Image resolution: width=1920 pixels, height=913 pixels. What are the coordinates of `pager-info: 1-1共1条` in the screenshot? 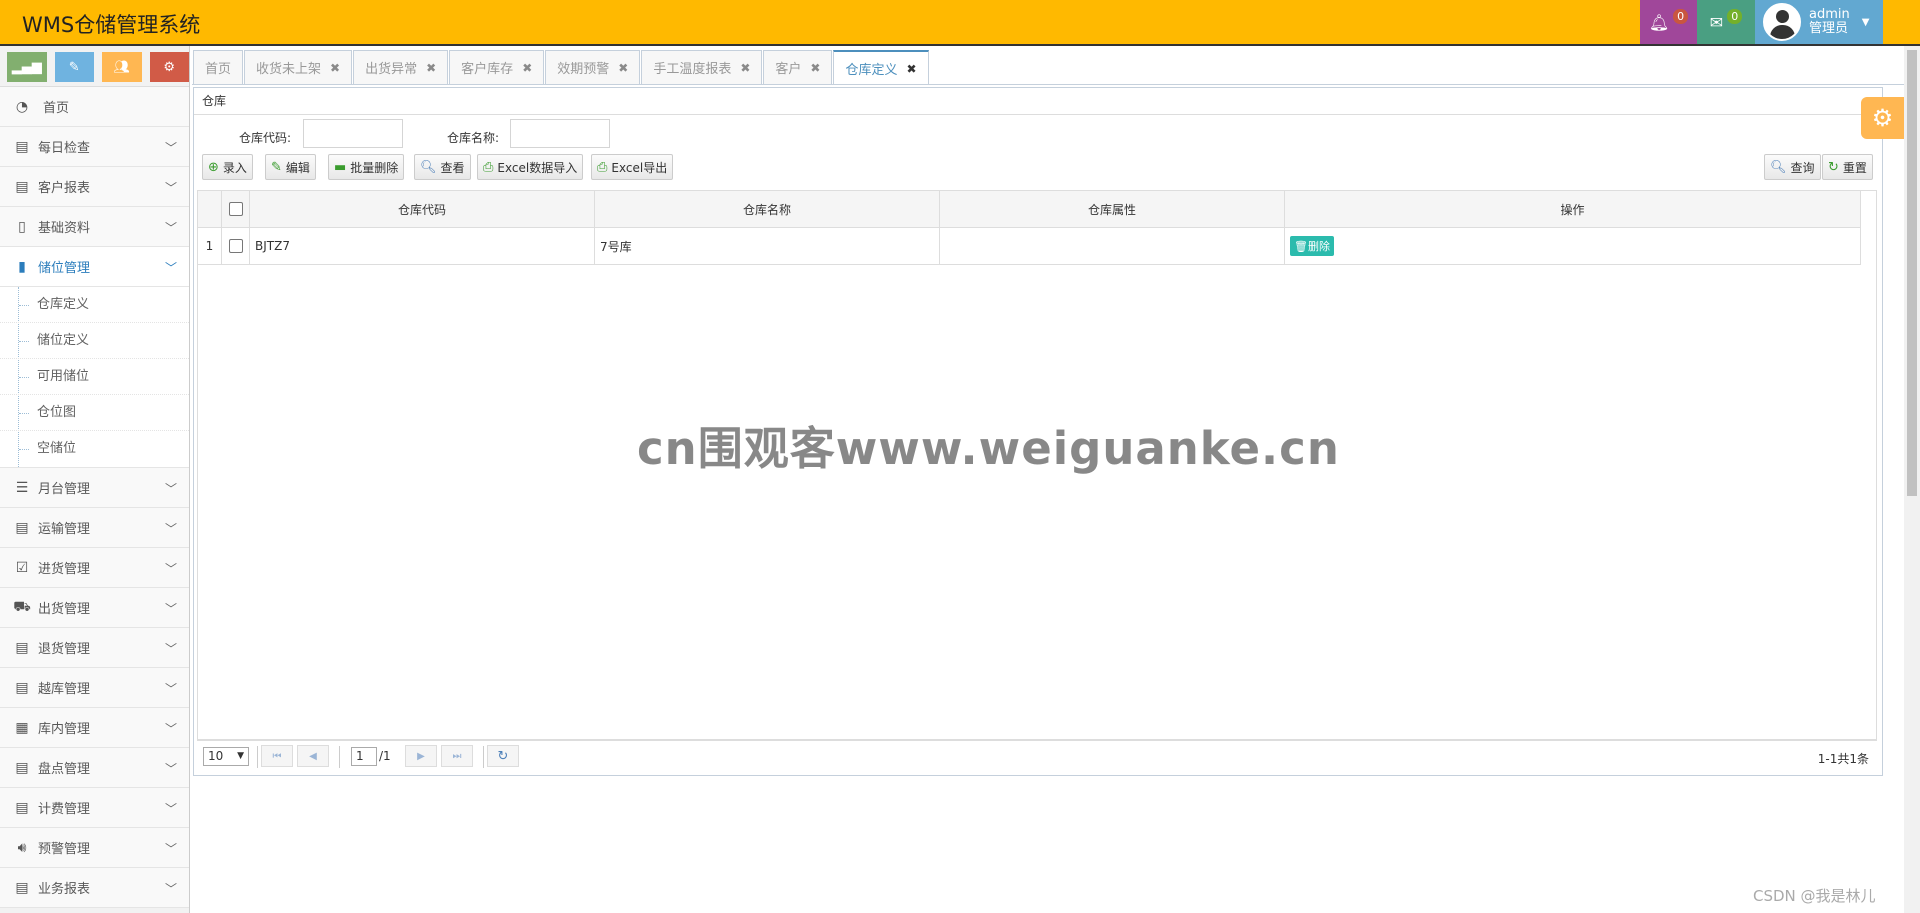 It's located at (1843, 759).